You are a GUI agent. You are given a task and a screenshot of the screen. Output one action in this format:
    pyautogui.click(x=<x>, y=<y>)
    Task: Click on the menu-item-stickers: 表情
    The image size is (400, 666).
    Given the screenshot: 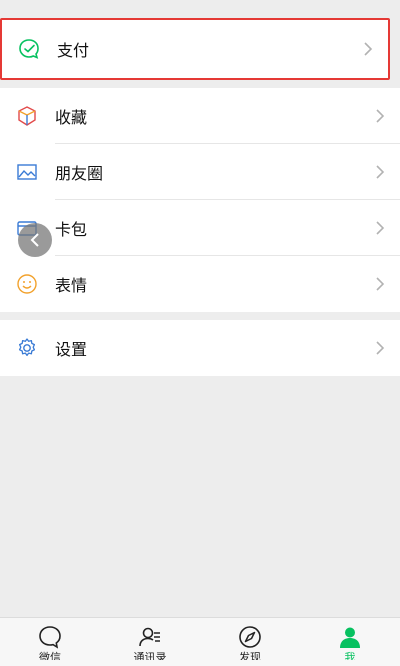 What is the action you would take?
    pyautogui.click(x=200, y=284)
    